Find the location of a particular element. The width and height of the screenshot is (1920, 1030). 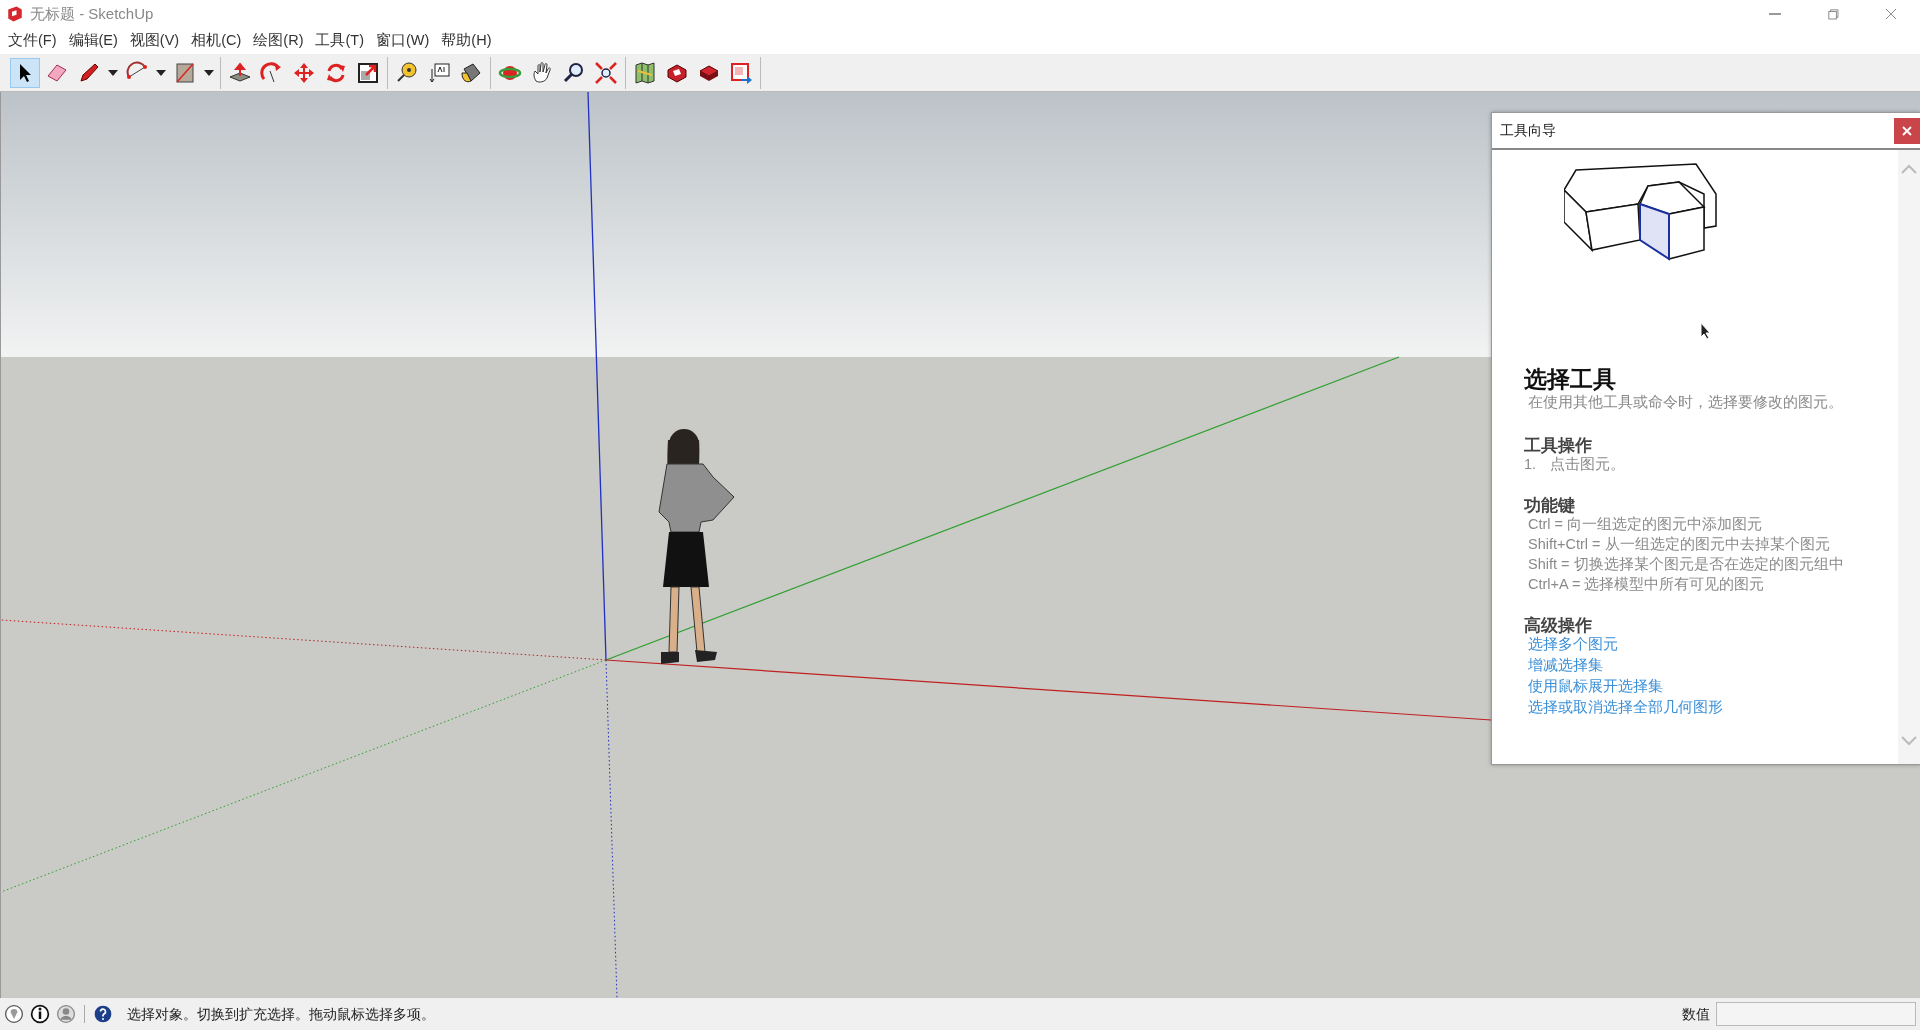

folded-map-icon is located at coordinates (645, 72).